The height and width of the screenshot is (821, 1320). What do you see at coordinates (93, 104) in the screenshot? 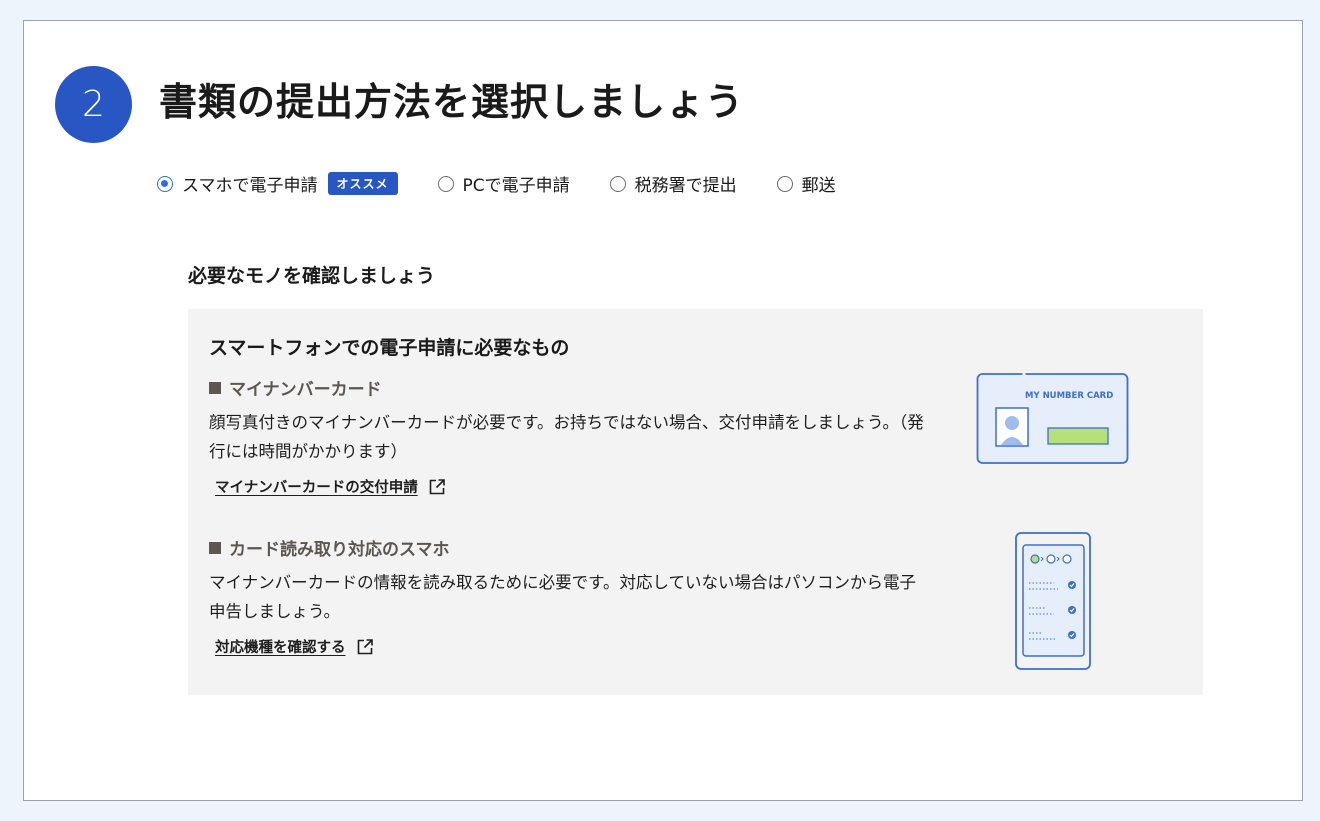
I see `step-number-badge: 2` at bounding box center [93, 104].